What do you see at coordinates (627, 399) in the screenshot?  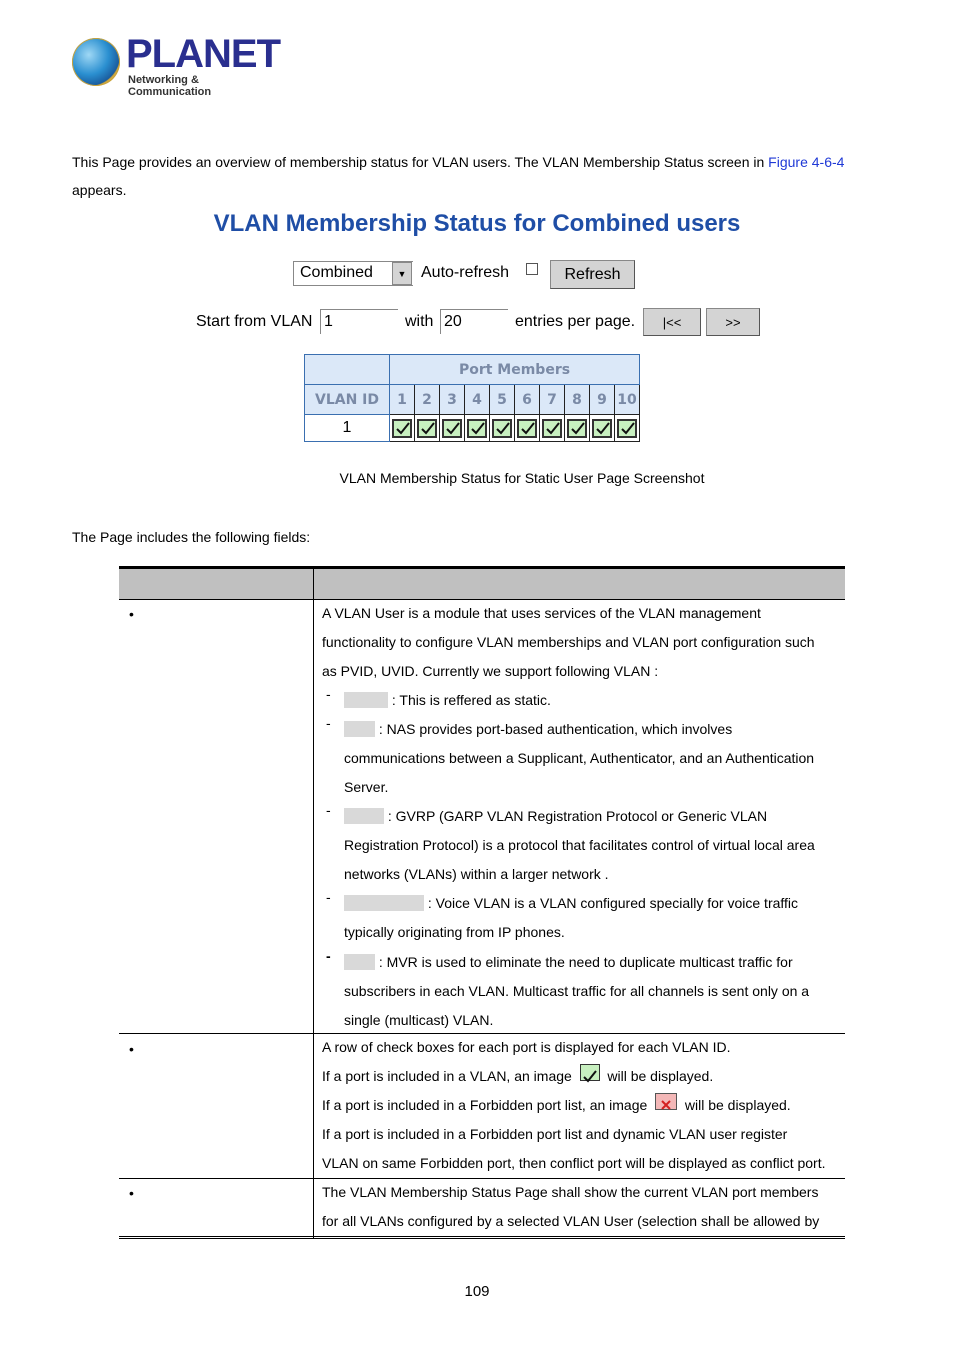 I see `port-header-10: 10` at bounding box center [627, 399].